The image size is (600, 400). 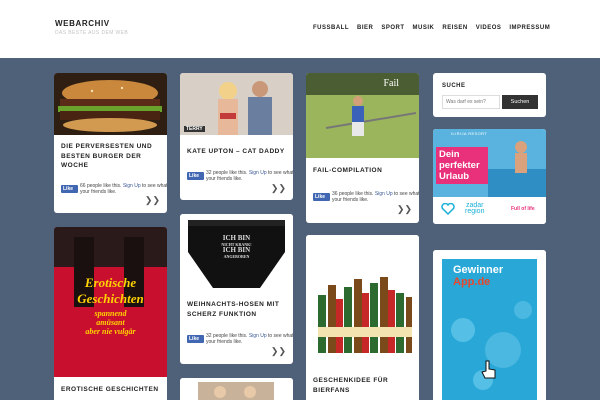 What do you see at coordinates (454, 86) in the screenshot?
I see `search-title: SUCHE` at bounding box center [454, 86].